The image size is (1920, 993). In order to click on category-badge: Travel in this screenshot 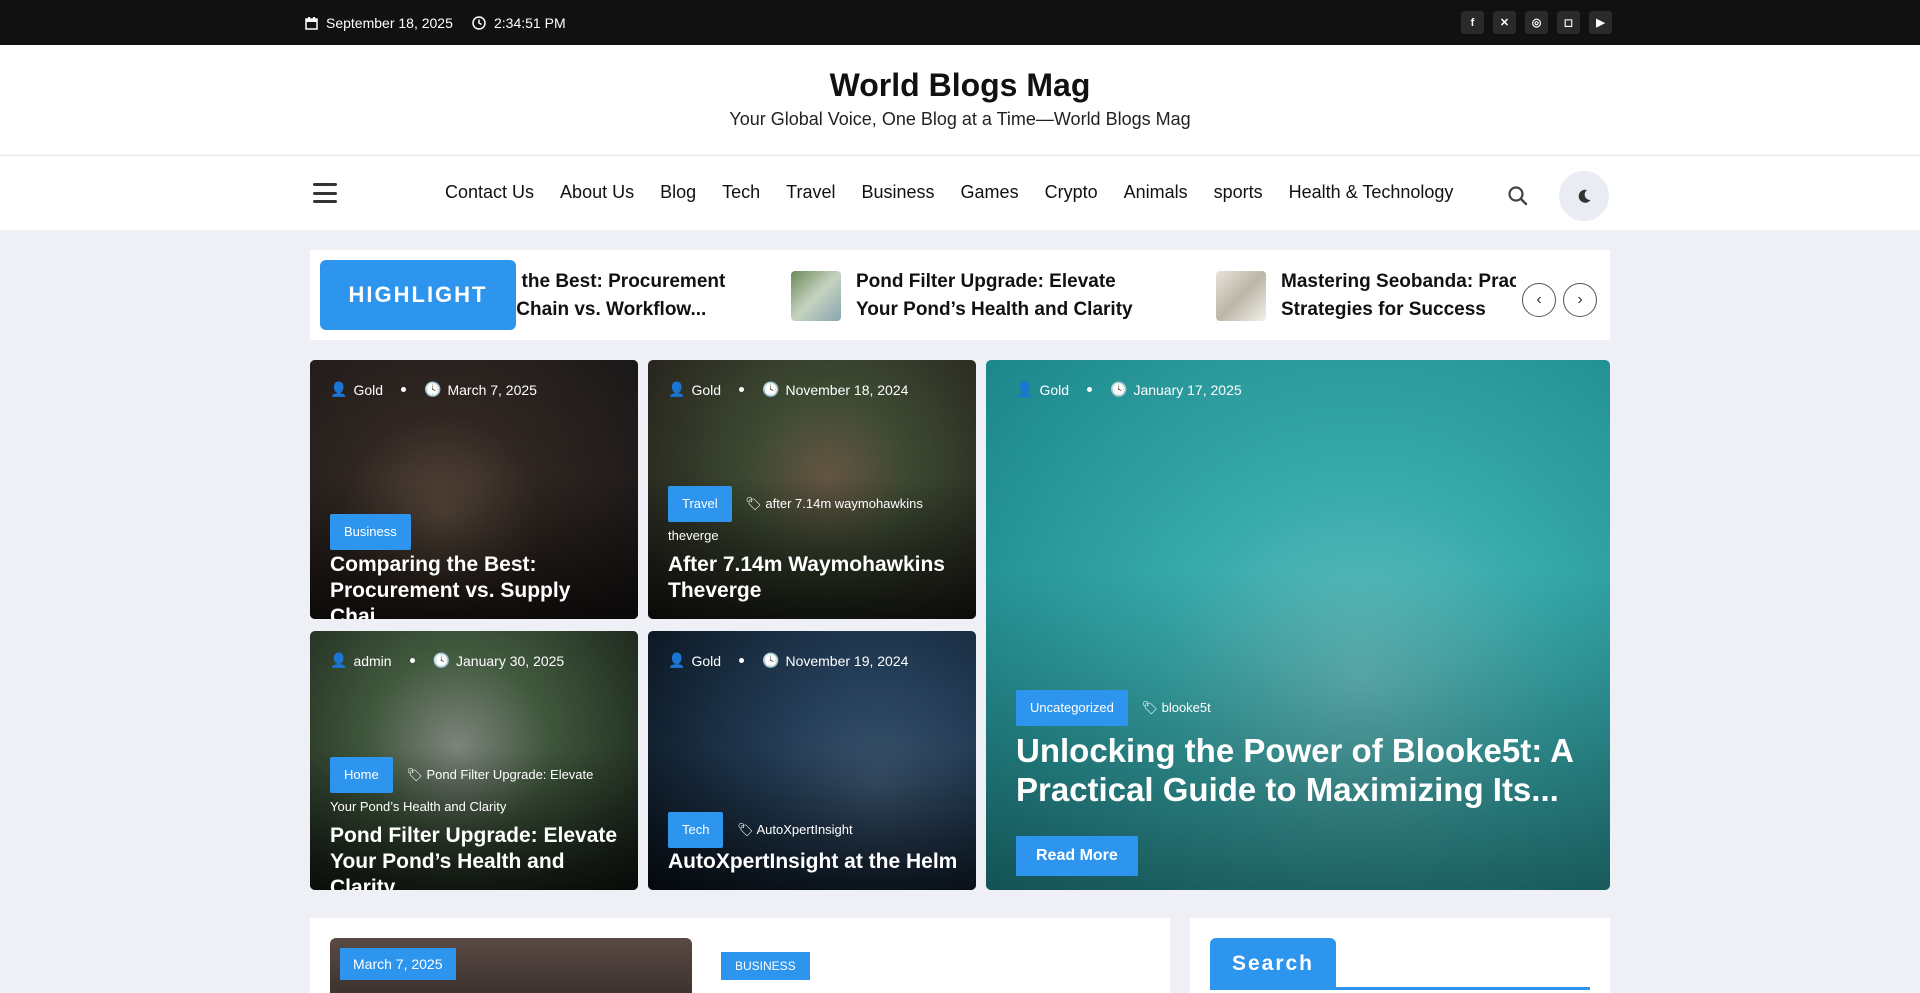, I will do `click(700, 504)`.